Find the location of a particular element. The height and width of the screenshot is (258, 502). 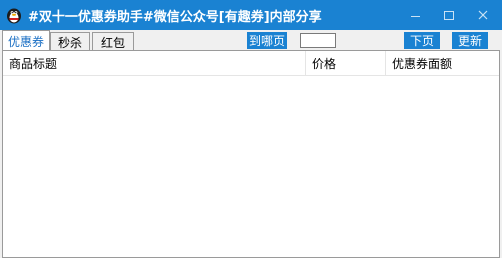

minimize-button is located at coordinates (415, 15).